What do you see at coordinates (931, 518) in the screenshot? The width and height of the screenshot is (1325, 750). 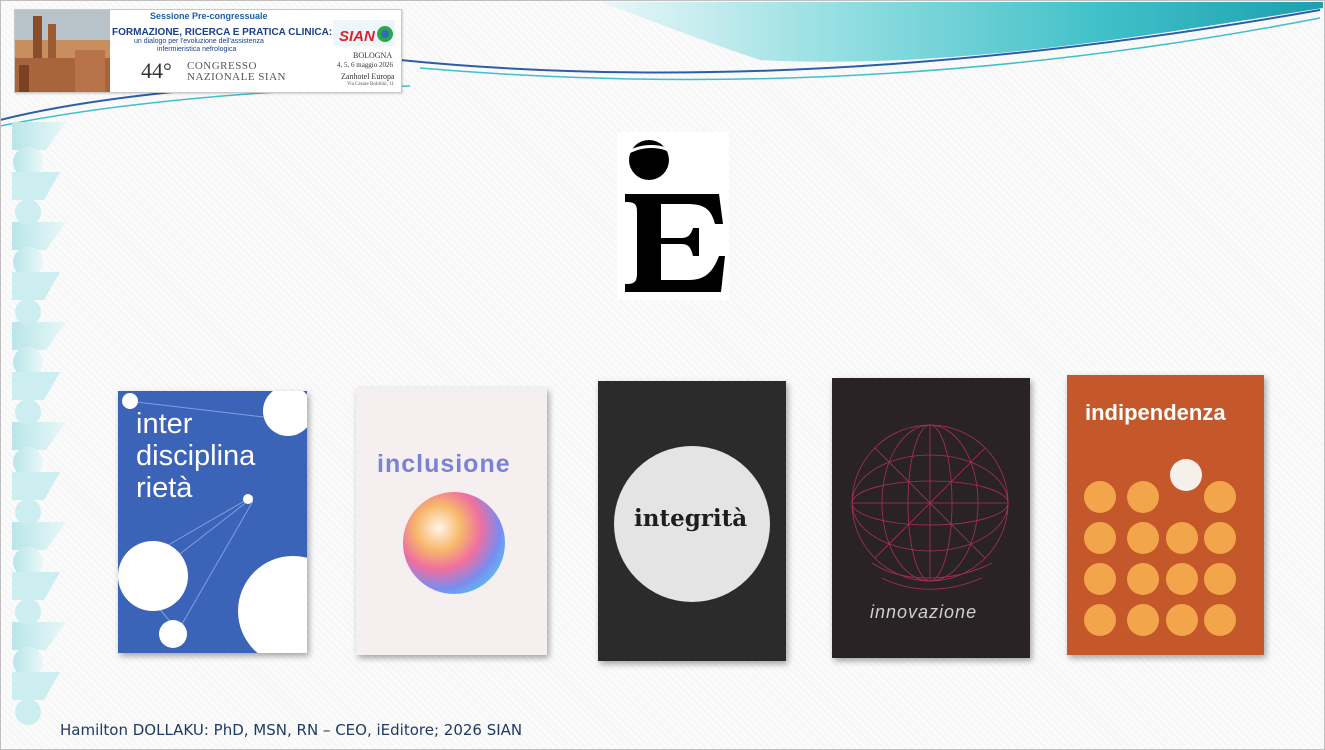 I see `book-innovazione: innovazione` at bounding box center [931, 518].